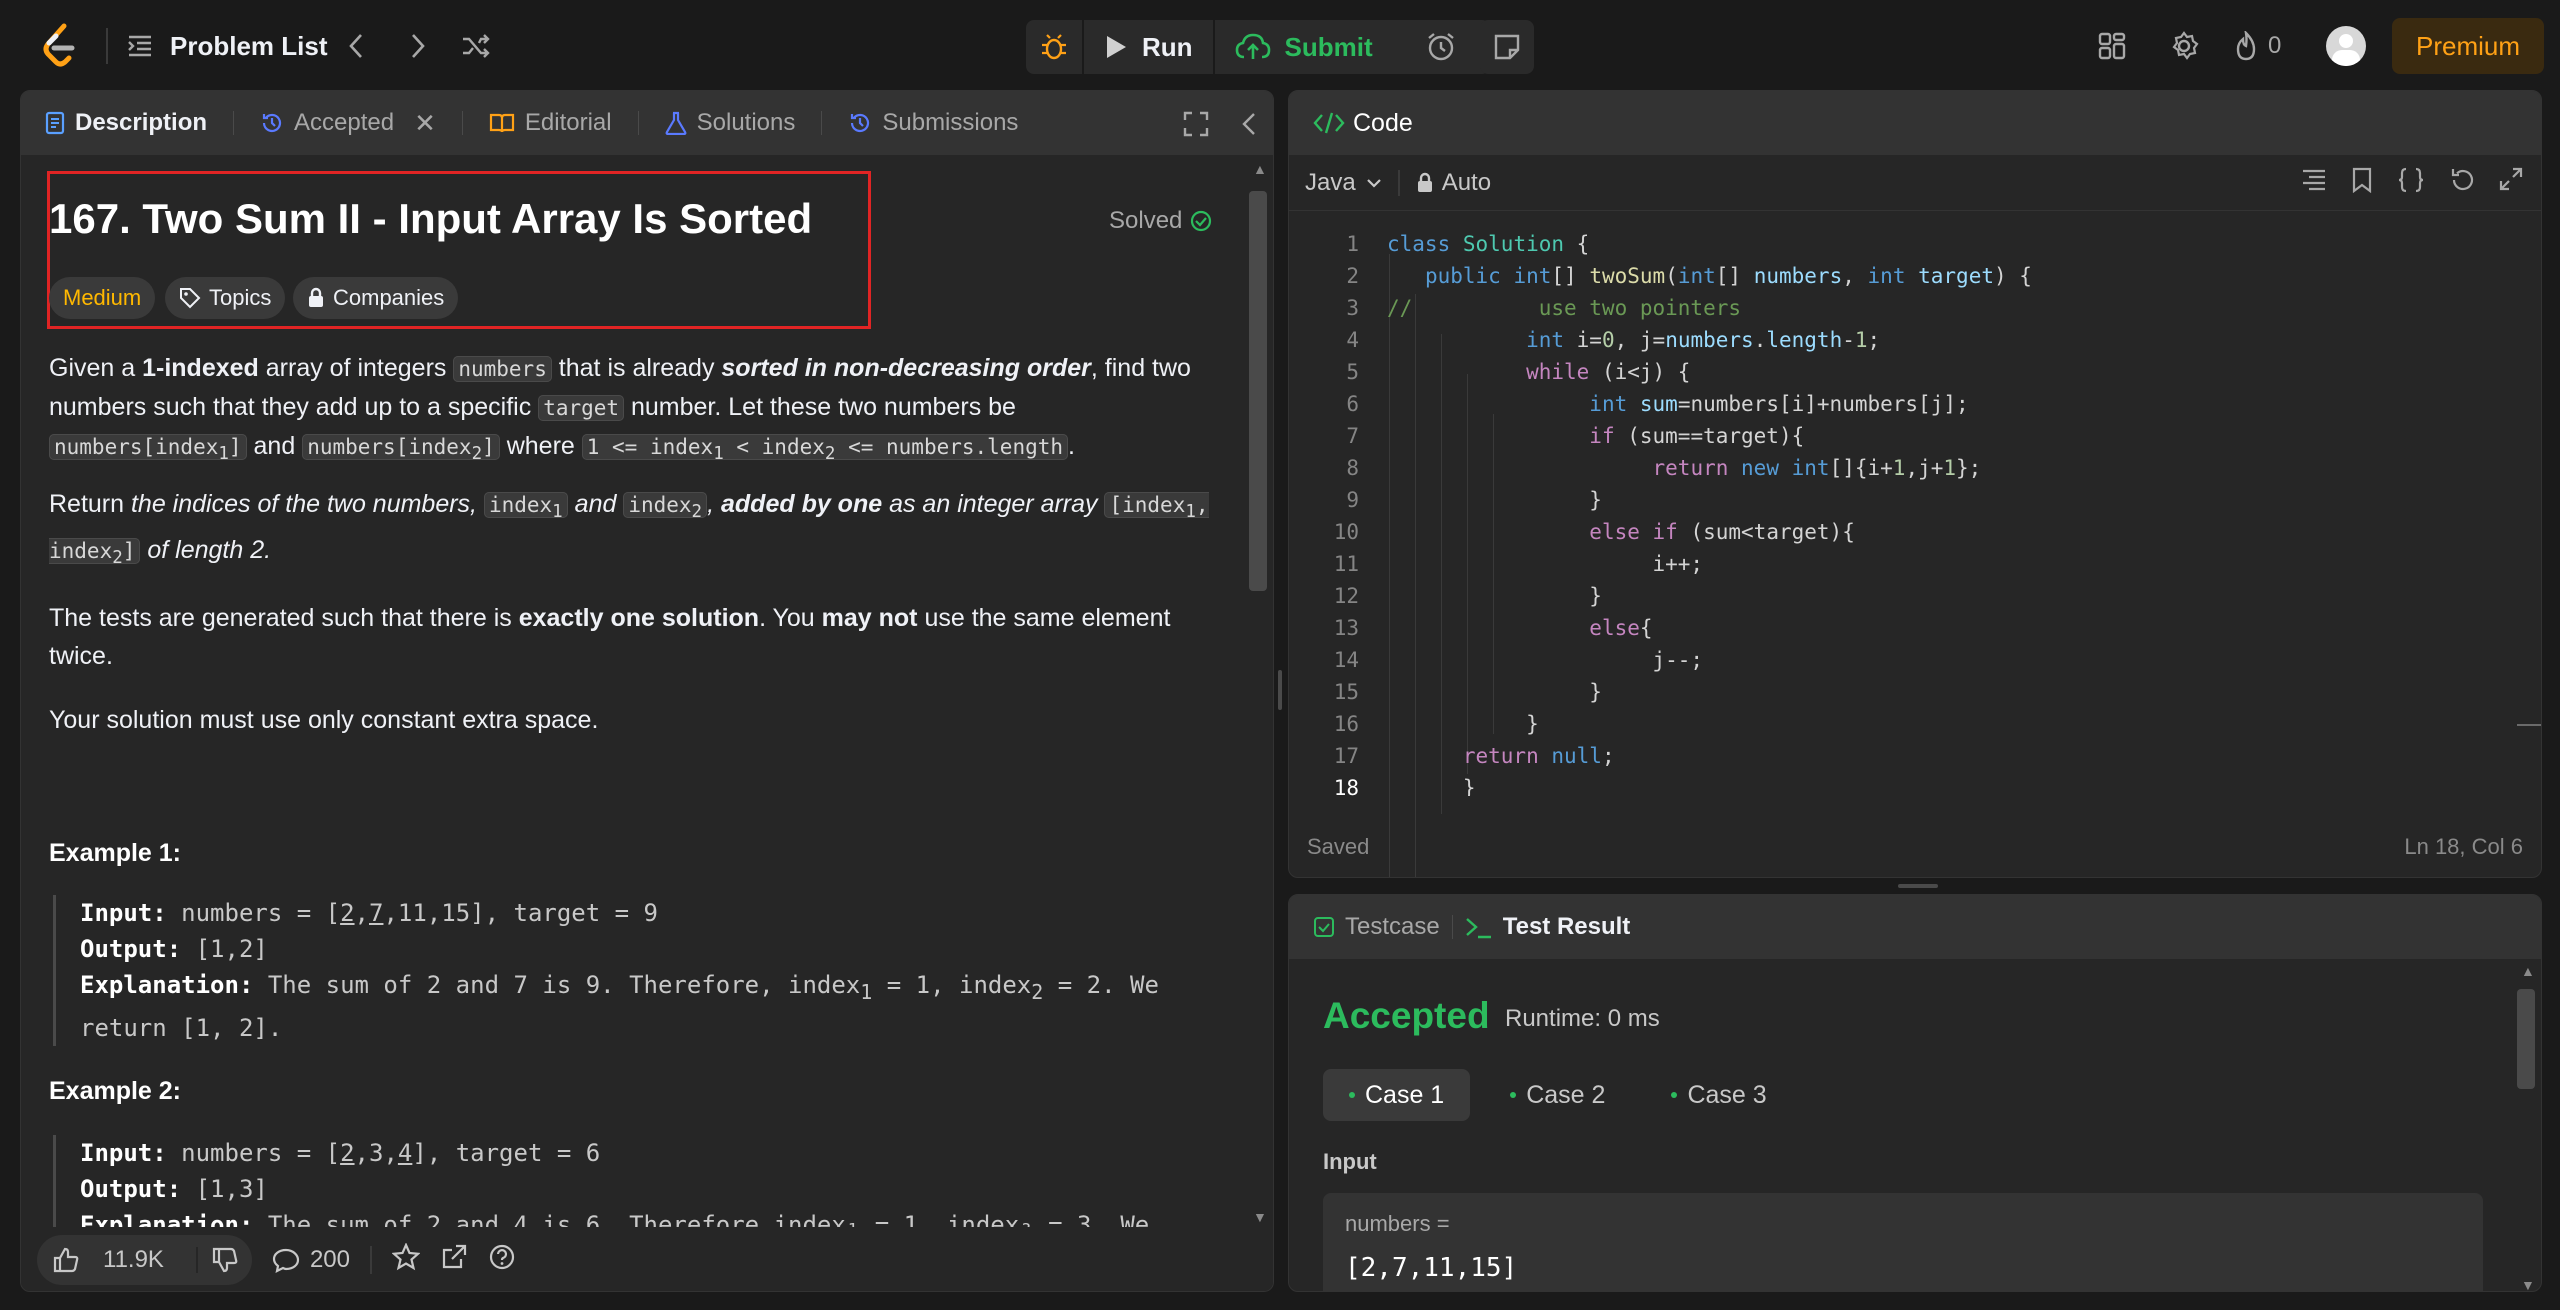  What do you see at coordinates (647, 1260) in the screenshot?
I see `description-footer: 11.9K 200` at bounding box center [647, 1260].